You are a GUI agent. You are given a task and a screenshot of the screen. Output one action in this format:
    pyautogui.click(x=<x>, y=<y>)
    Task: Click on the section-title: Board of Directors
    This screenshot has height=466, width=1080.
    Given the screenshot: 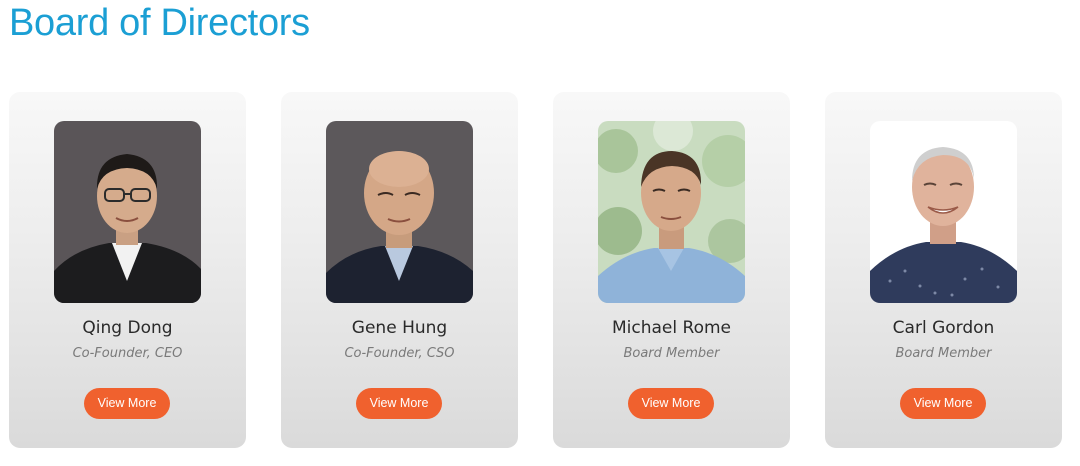 What is the action you would take?
    pyautogui.click(x=159, y=23)
    